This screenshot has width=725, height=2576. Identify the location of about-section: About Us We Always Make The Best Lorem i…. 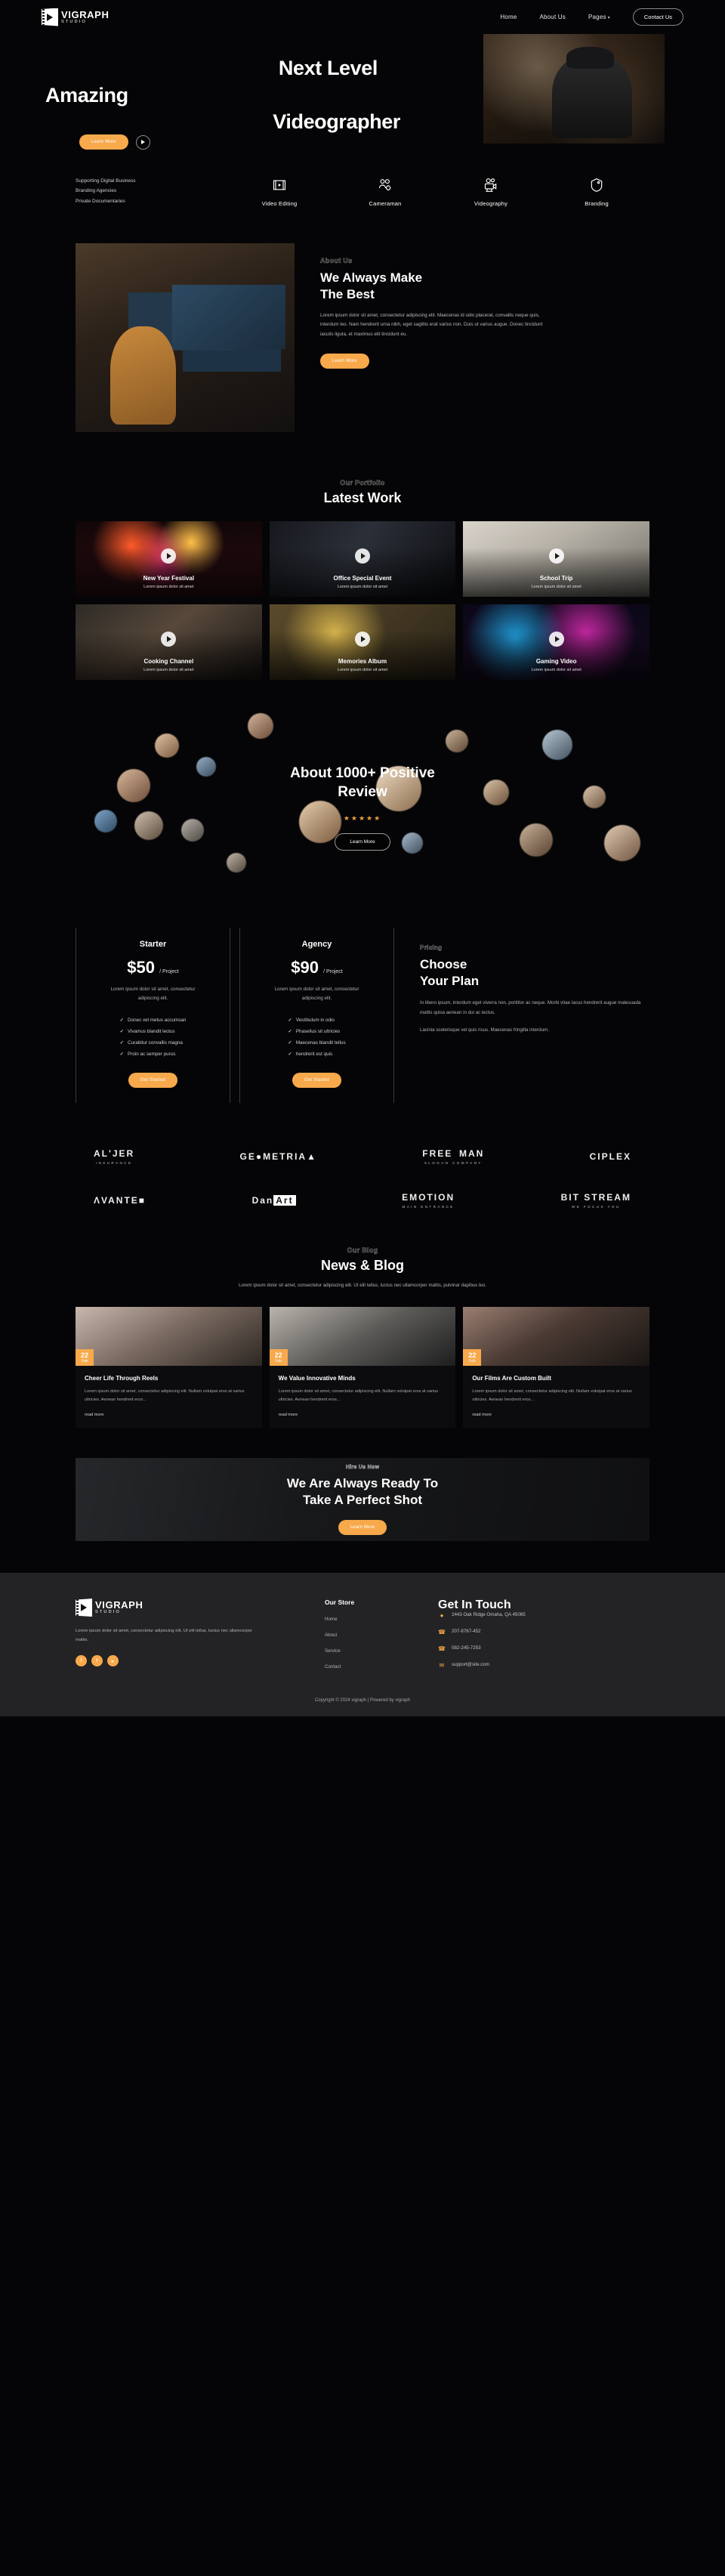
(362, 346).